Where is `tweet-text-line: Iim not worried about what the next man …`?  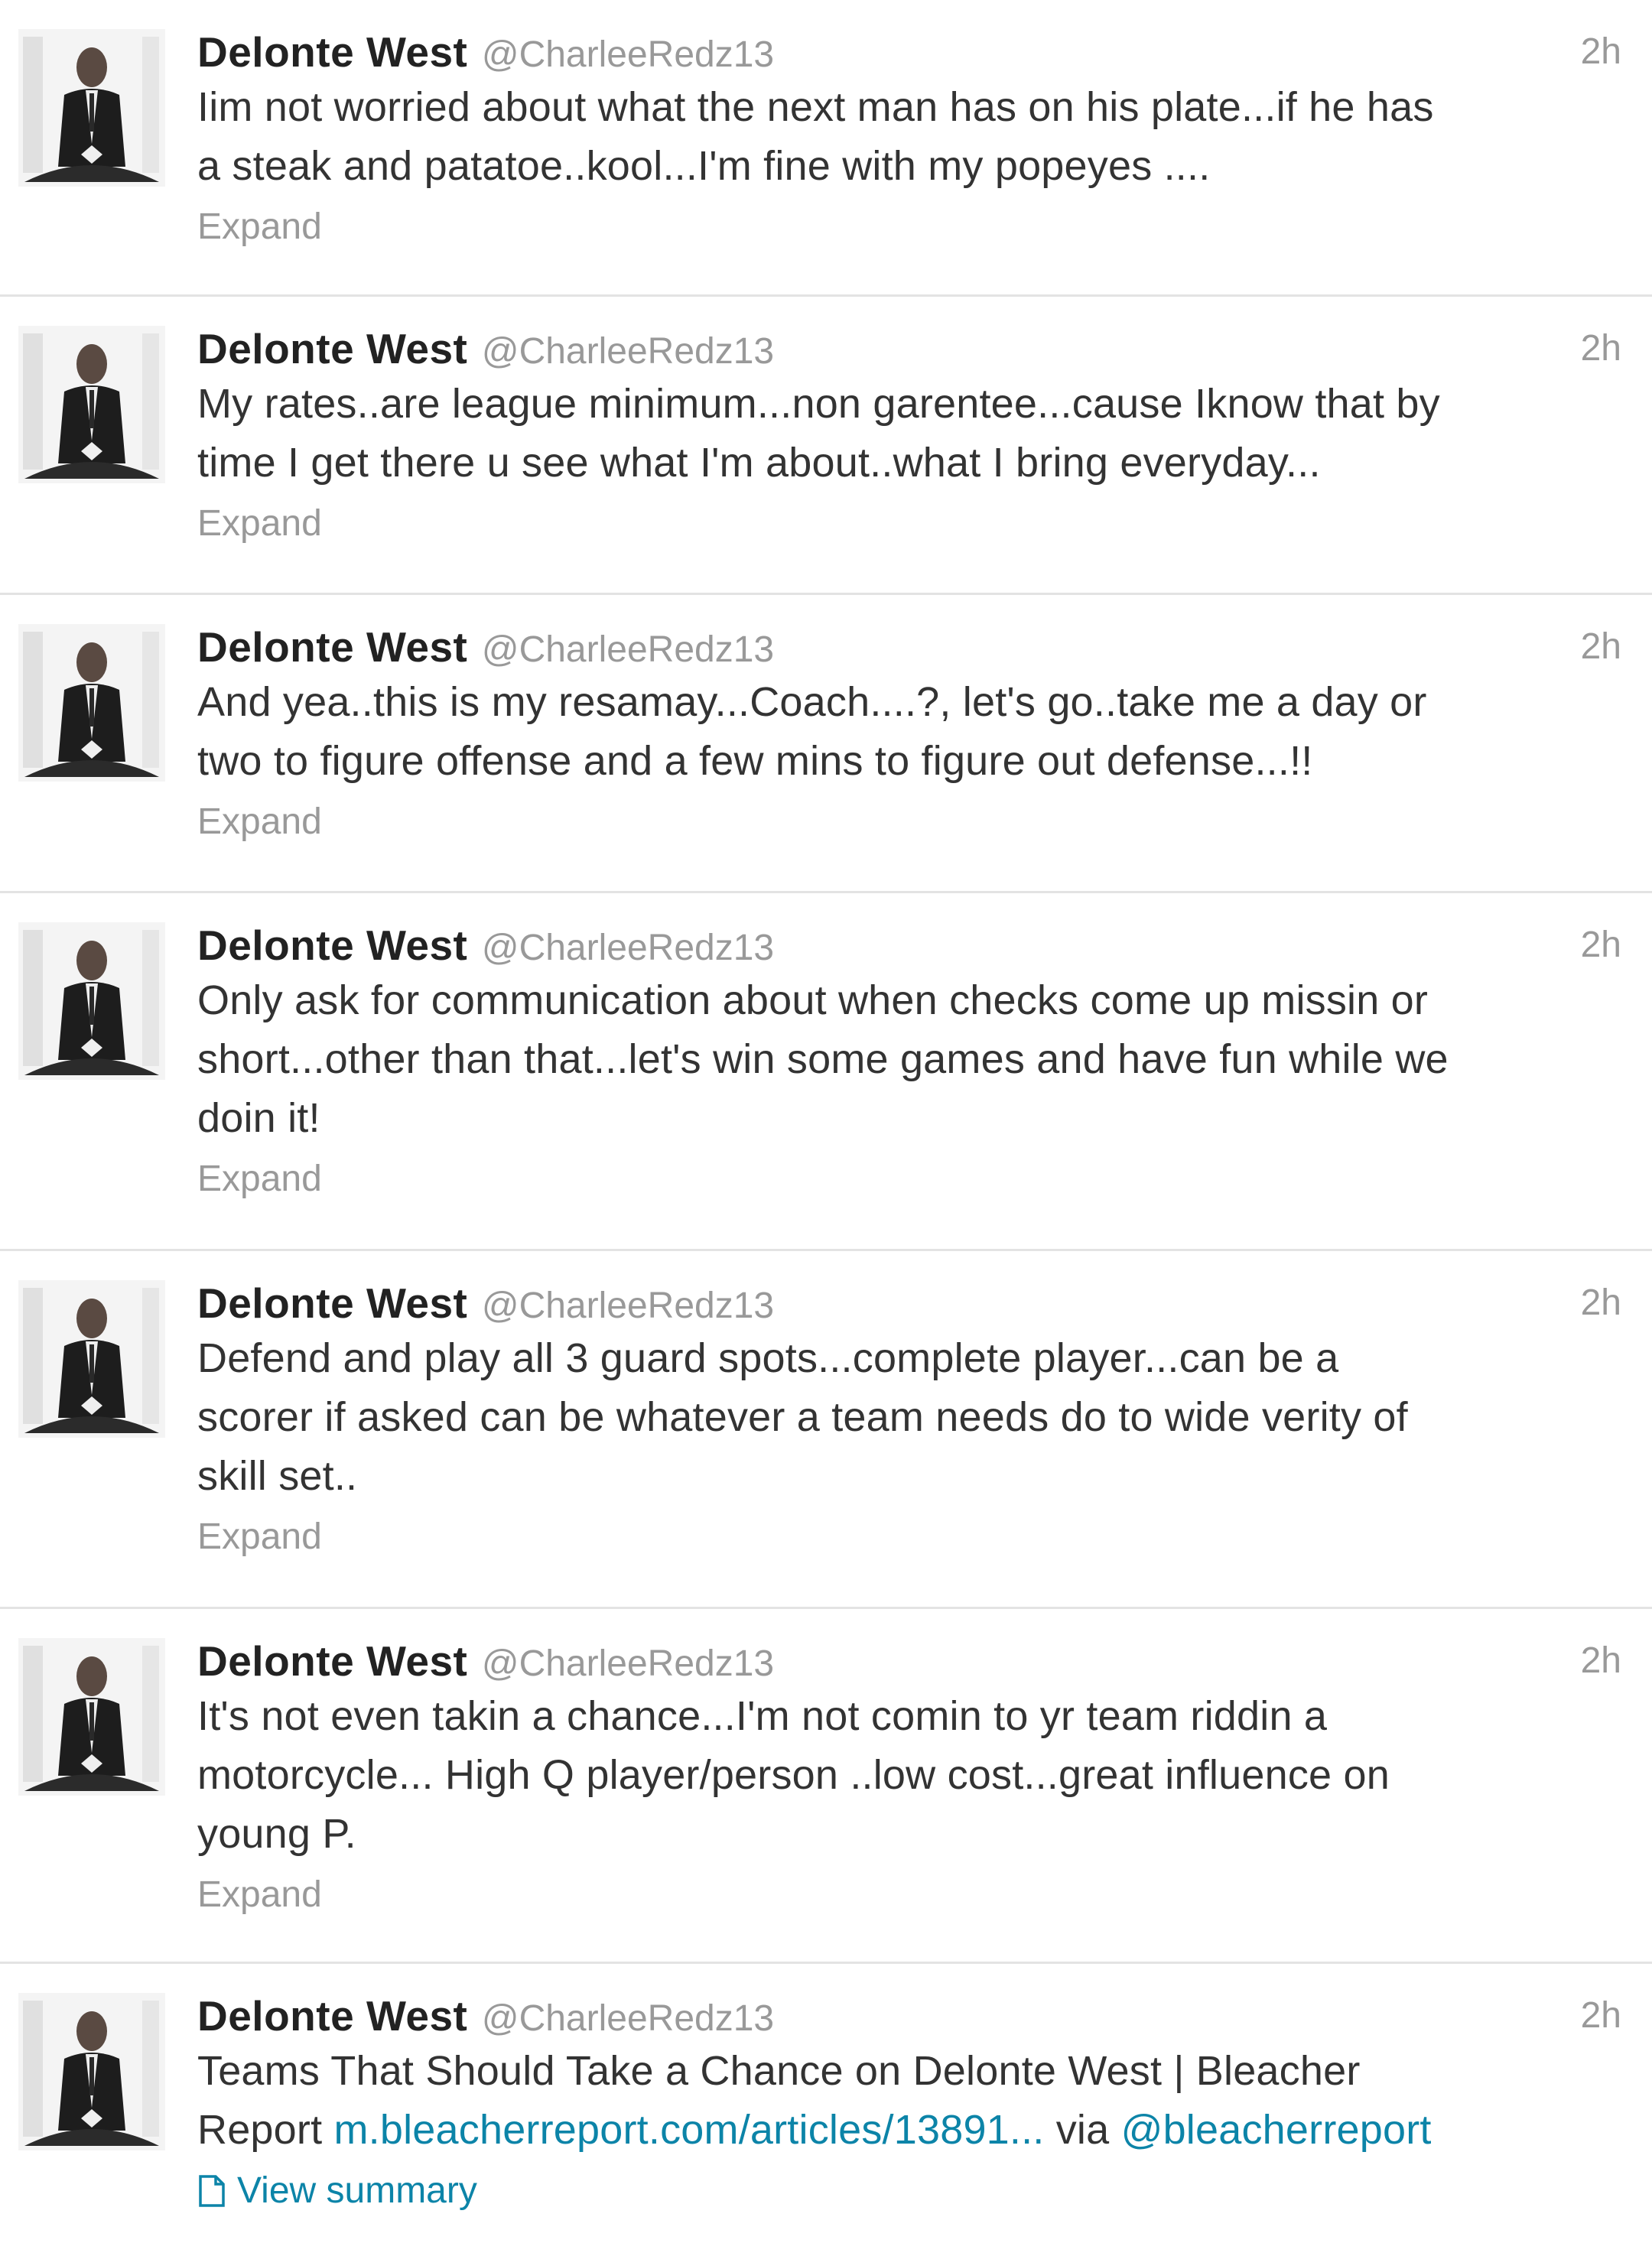
tweet-text-line: Iim not worried about what the next man … is located at coordinates (816, 107).